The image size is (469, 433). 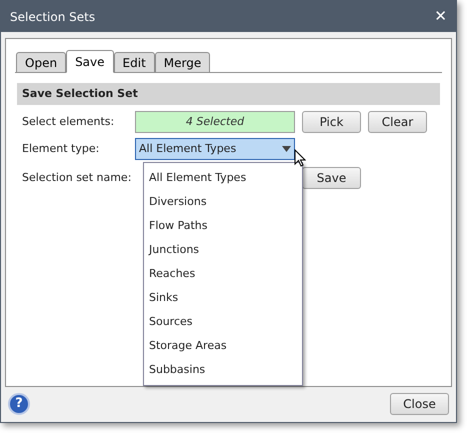 I want to click on selection-count-field: 4 Selected, so click(x=215, y=122).